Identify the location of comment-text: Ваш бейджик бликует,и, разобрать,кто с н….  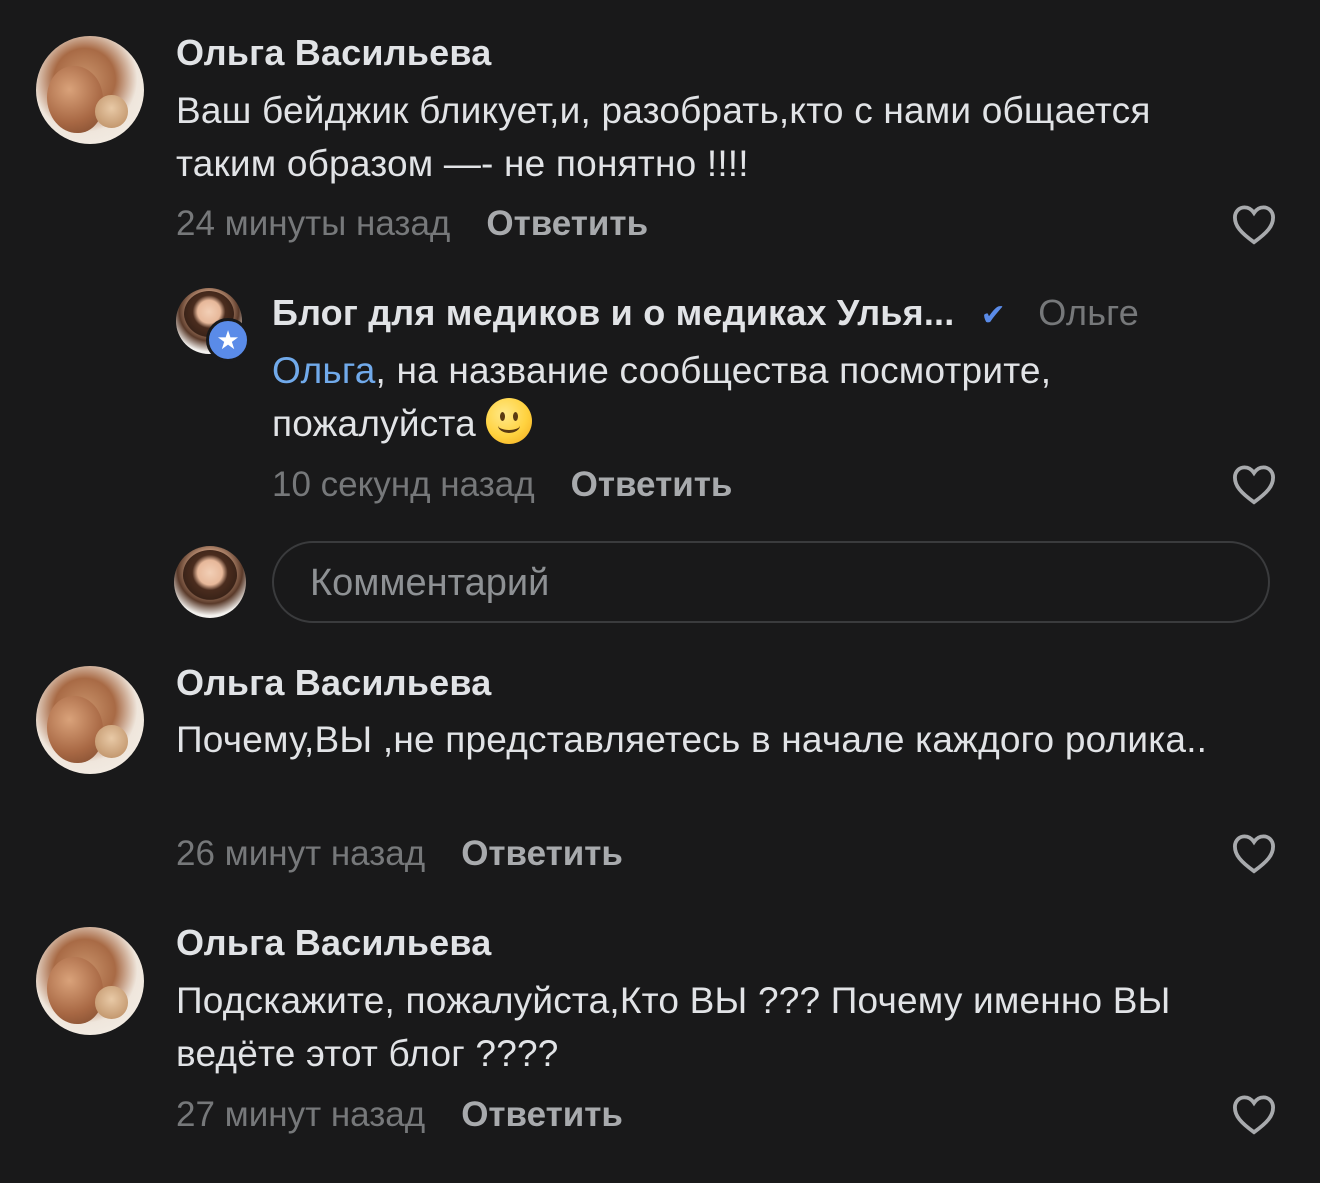
(663, 137).